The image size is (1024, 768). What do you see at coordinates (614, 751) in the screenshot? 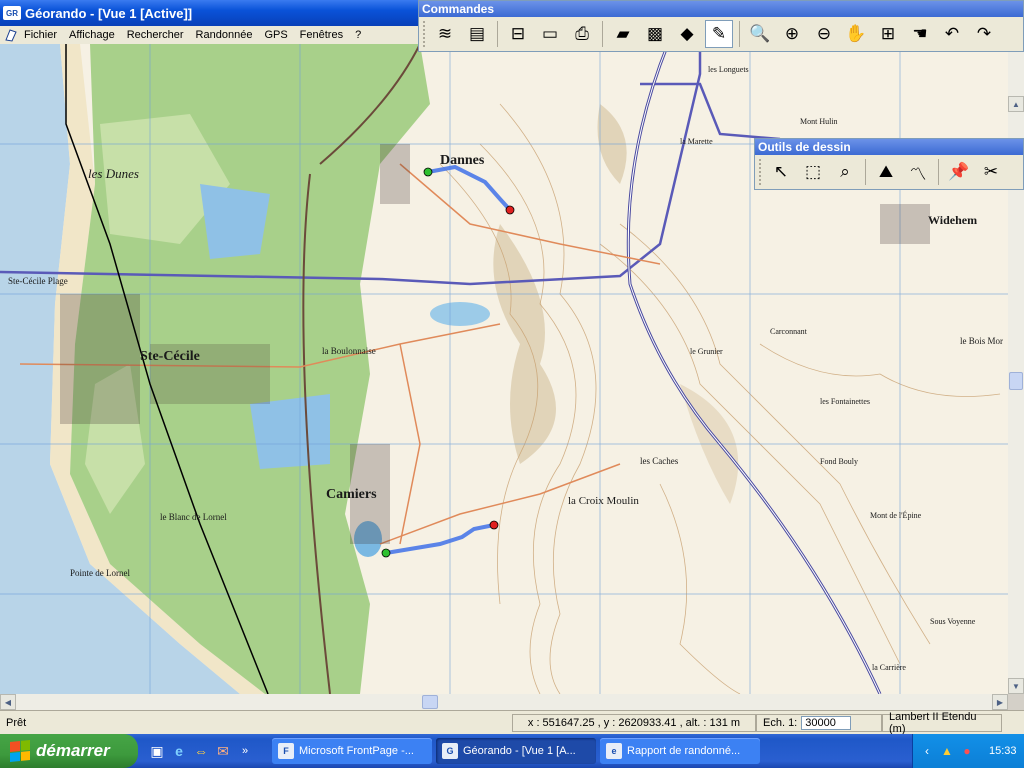
I see `task-app-icon: e` at bounding box center [614, 751].